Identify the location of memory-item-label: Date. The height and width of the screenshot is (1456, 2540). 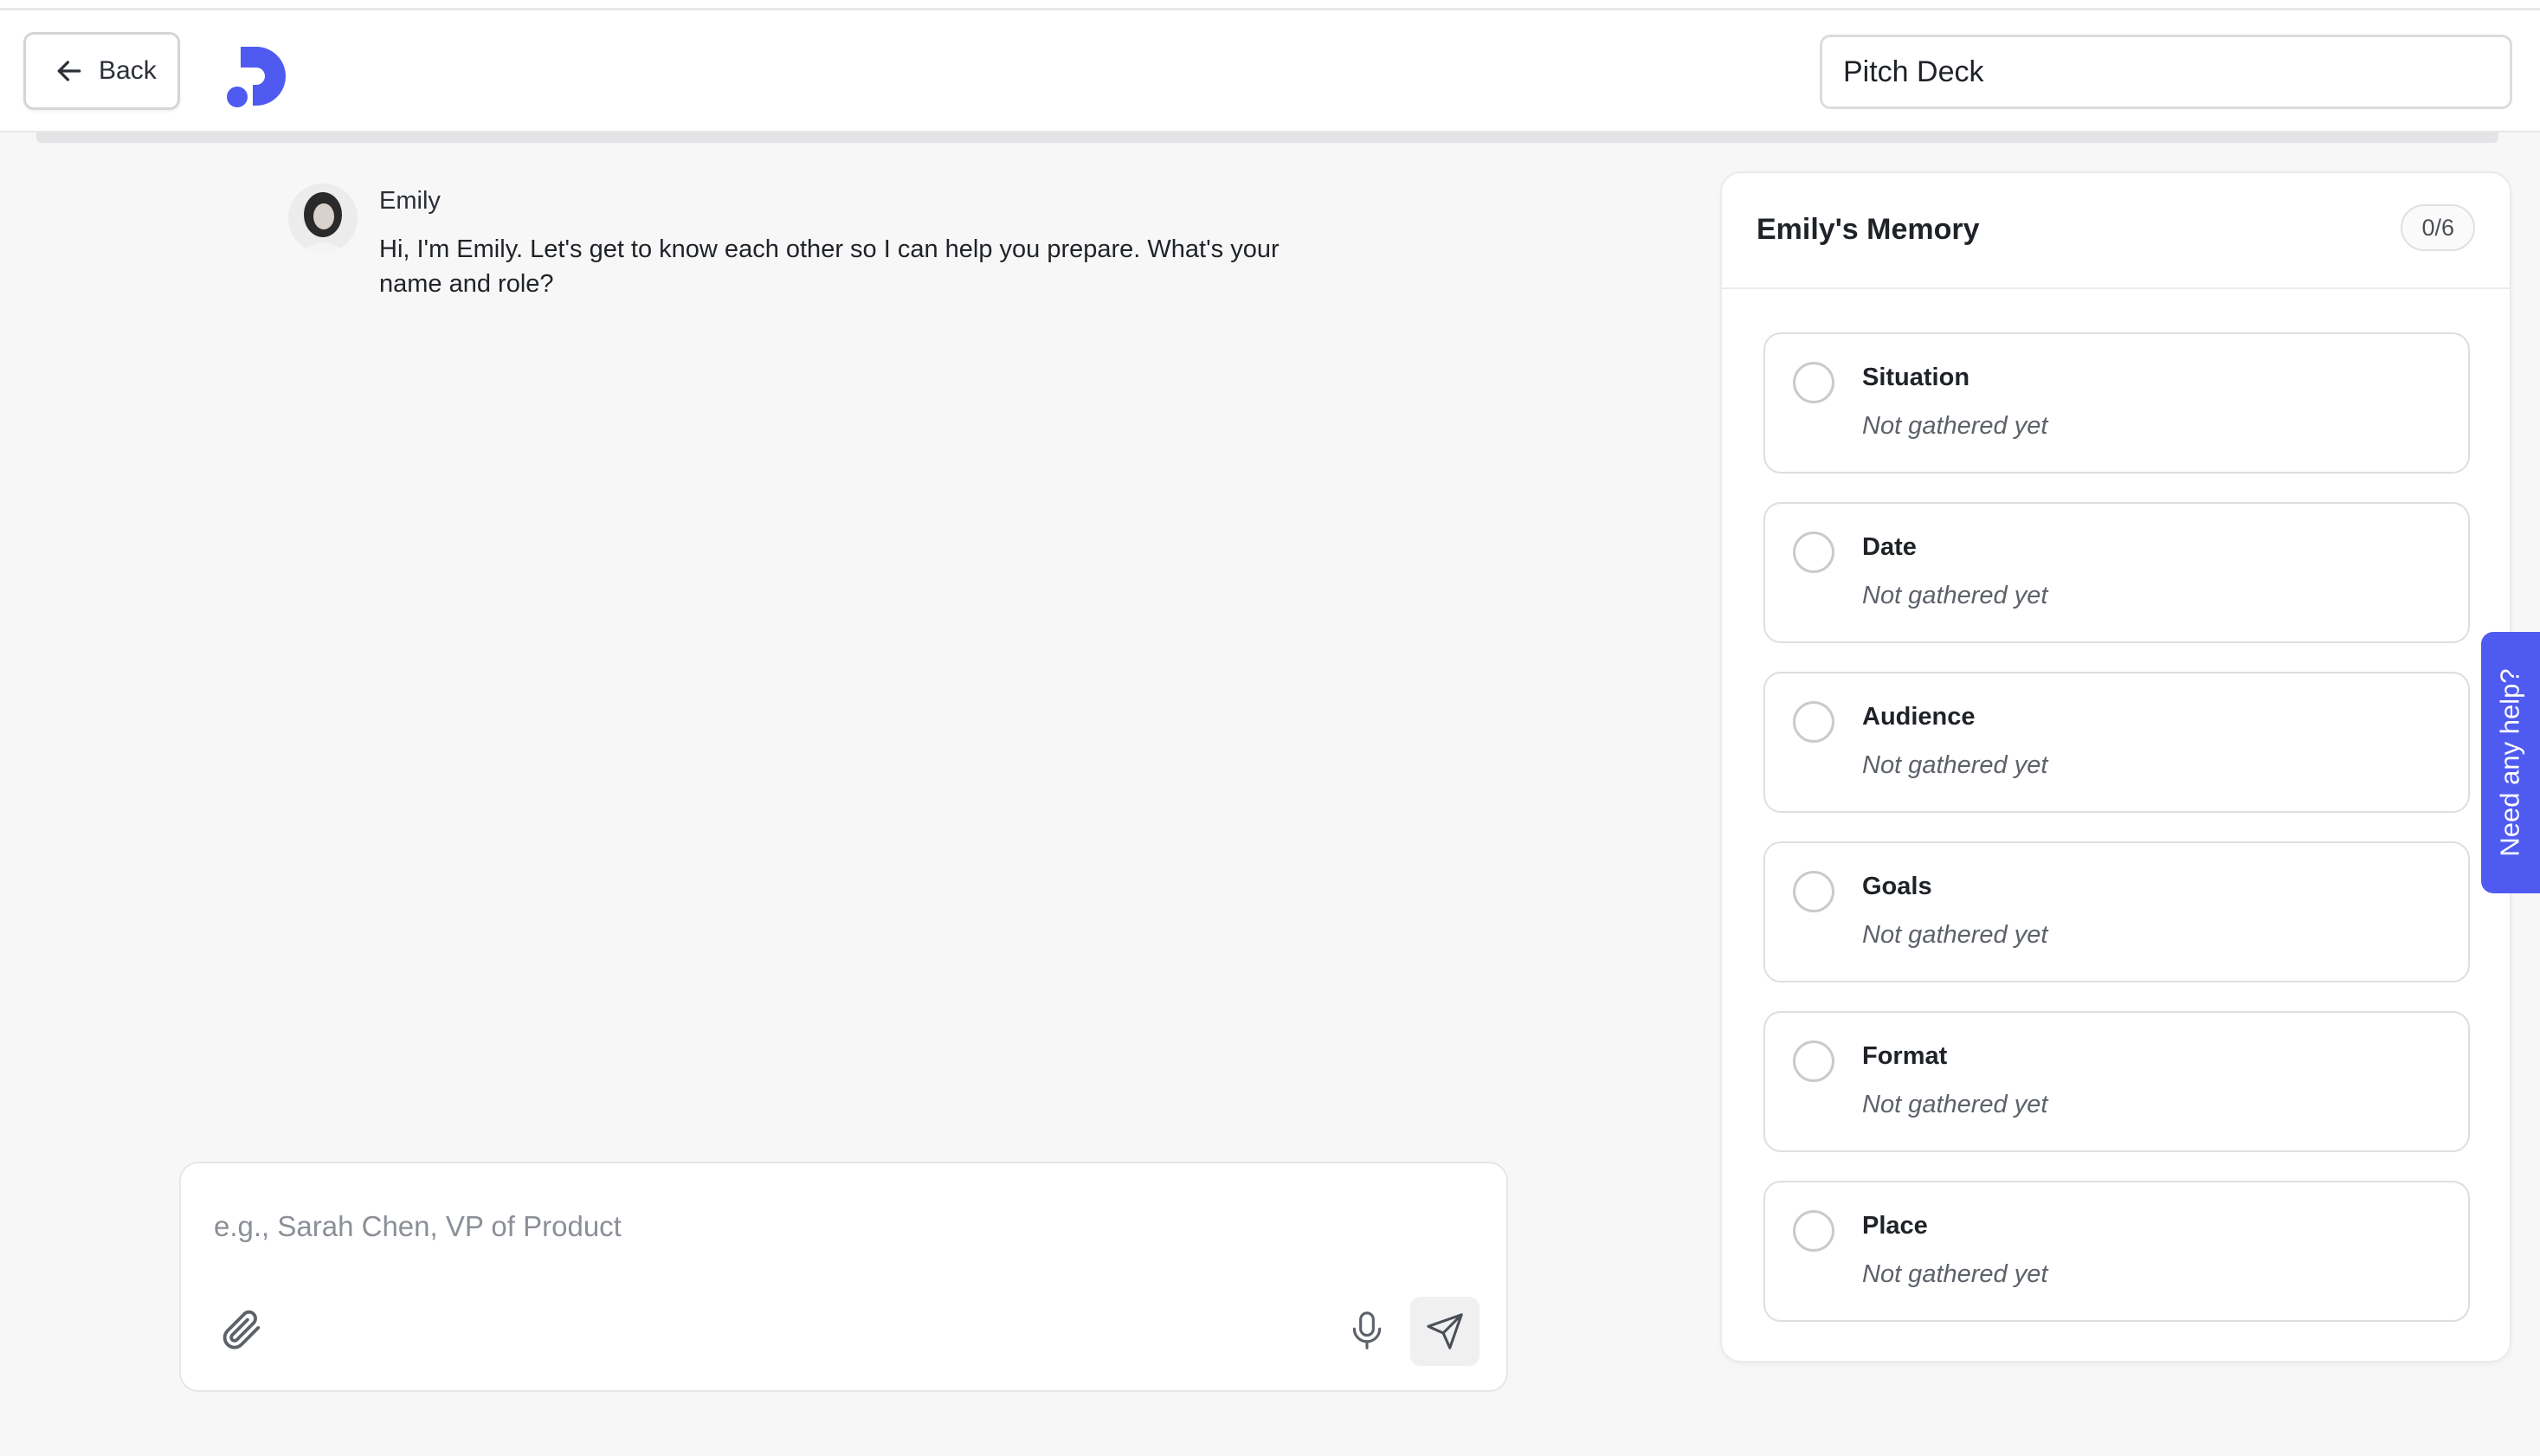
(1890, 547).